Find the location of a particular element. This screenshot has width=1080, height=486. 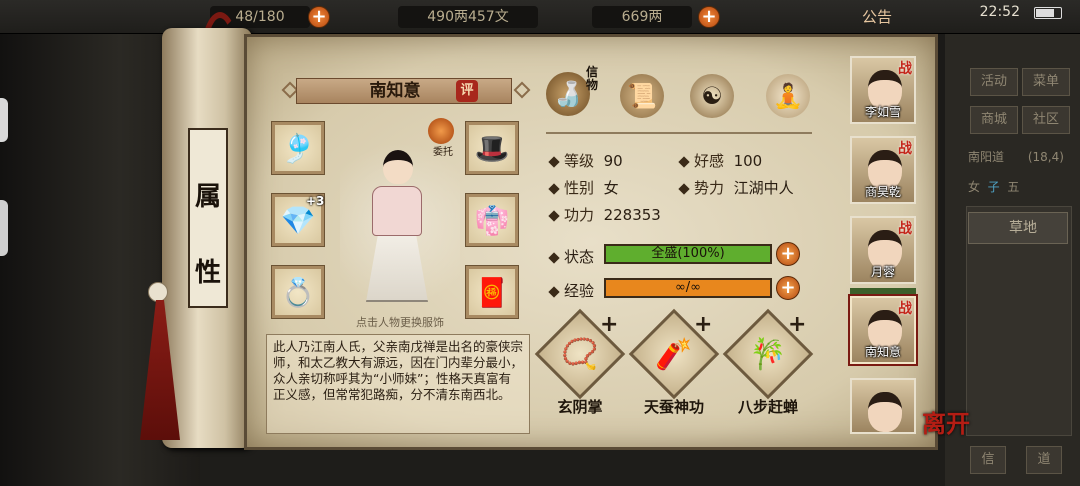

accessory-icon: 🧧 is located at coordinates (492, 292).